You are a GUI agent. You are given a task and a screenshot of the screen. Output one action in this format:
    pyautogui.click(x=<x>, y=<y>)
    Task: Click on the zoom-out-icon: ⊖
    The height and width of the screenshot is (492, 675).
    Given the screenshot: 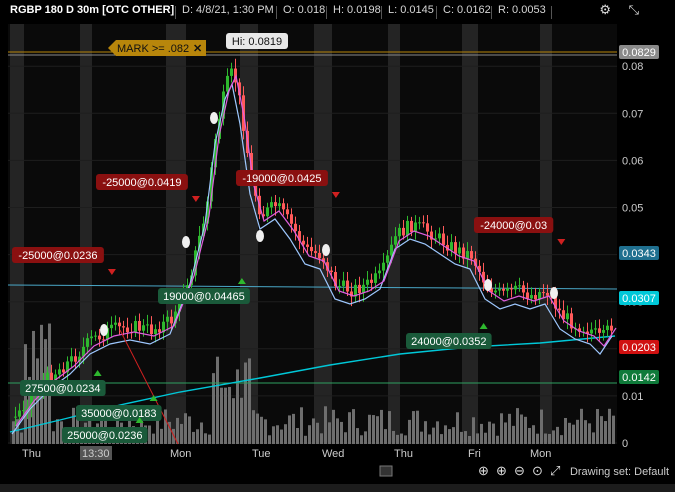 What is the action you would take?
    pyautogui.click(x=519, y=471)
    